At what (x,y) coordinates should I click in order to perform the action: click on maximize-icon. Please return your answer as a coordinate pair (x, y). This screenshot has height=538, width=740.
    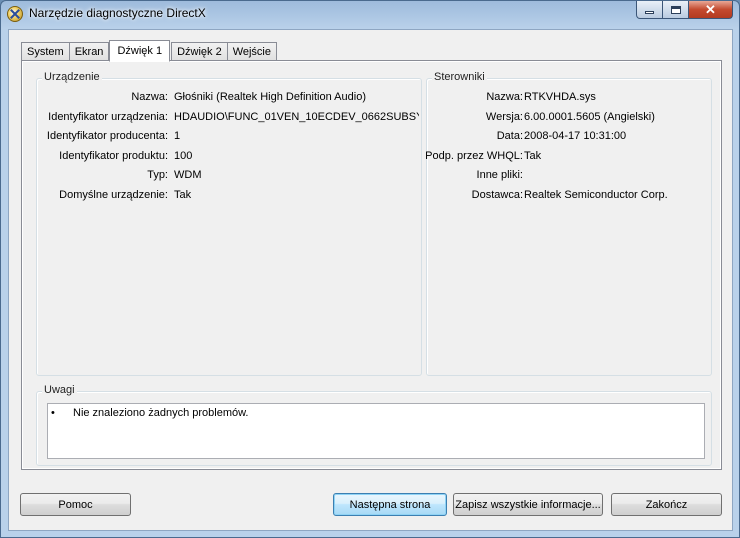
    Looking at the image, I should click on (675, 9).